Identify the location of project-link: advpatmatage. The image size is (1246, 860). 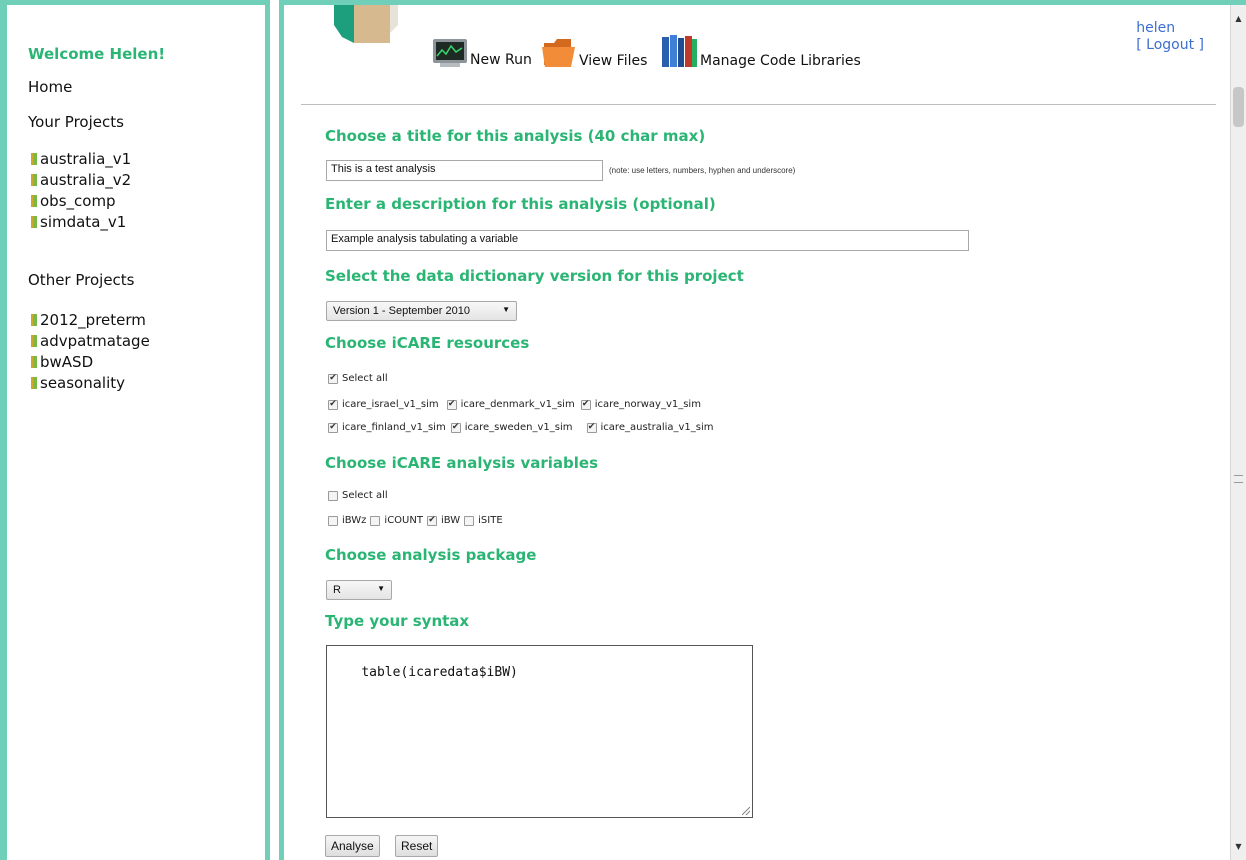
(90, 341).